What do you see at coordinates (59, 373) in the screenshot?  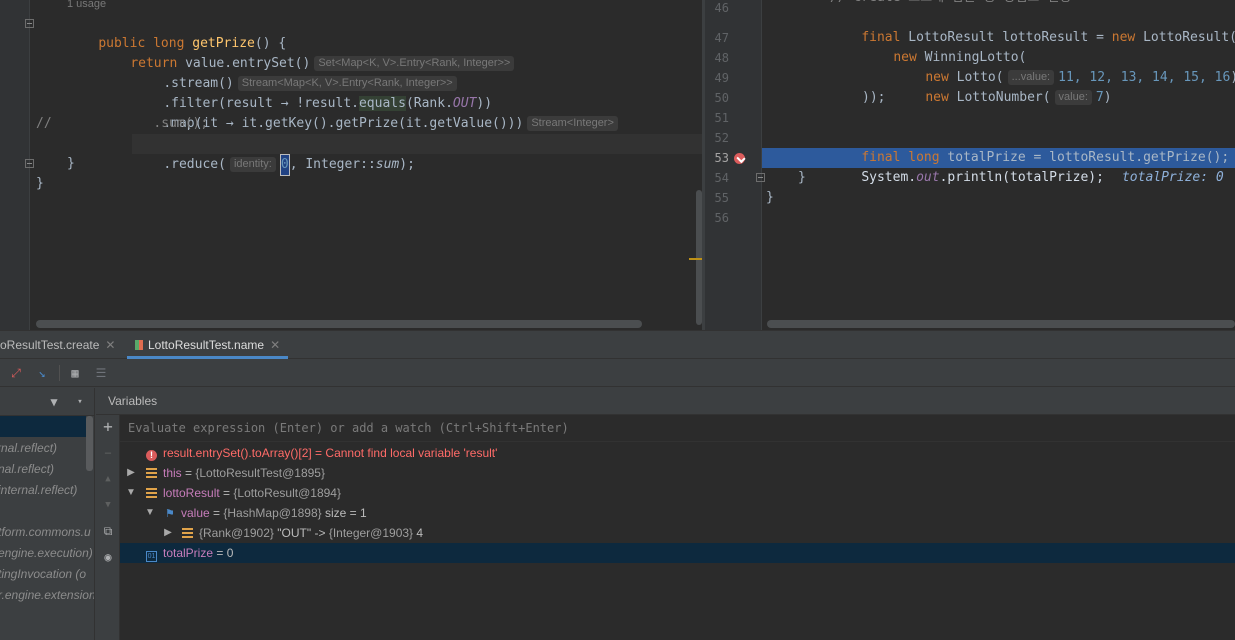 I see `toolbar-separator` at bounding box center [59, 373].